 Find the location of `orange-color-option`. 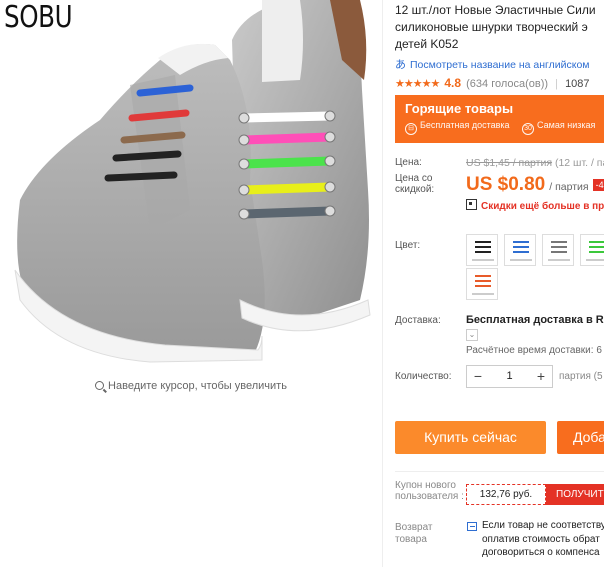

orange-color-option is located at coordinates (482, 284).